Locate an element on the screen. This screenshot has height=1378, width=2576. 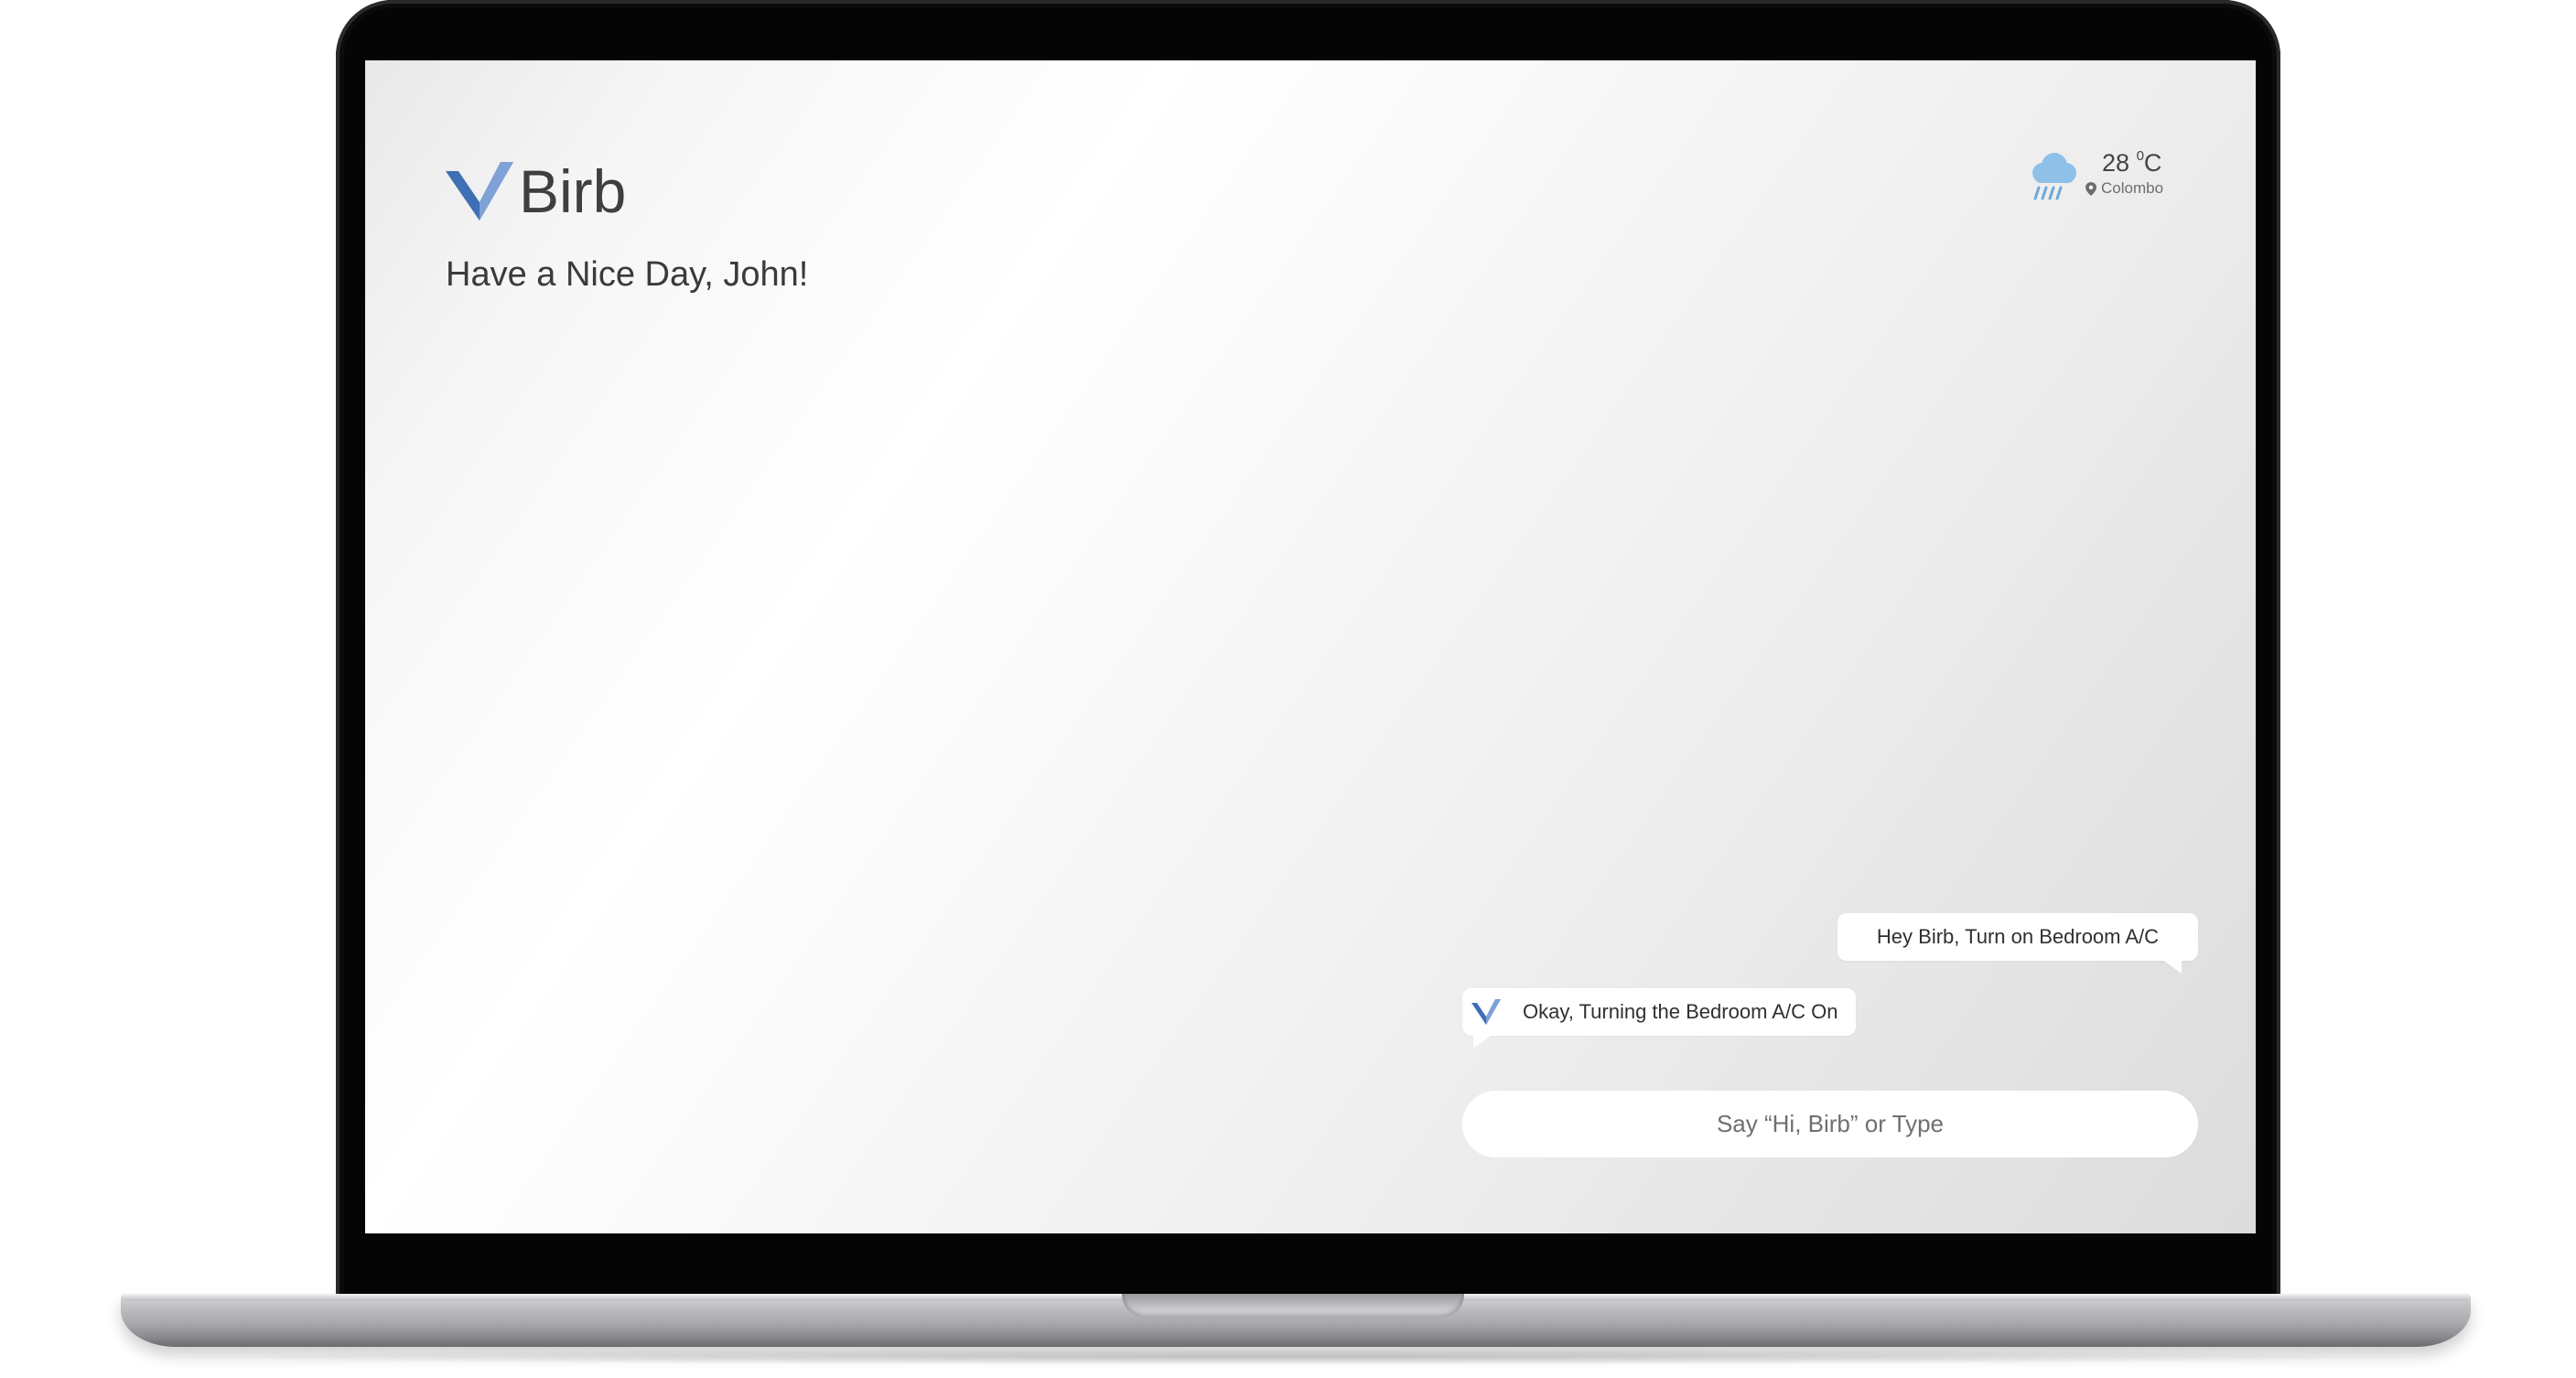
laptop-notch is located at coordinates (1293, 1306).